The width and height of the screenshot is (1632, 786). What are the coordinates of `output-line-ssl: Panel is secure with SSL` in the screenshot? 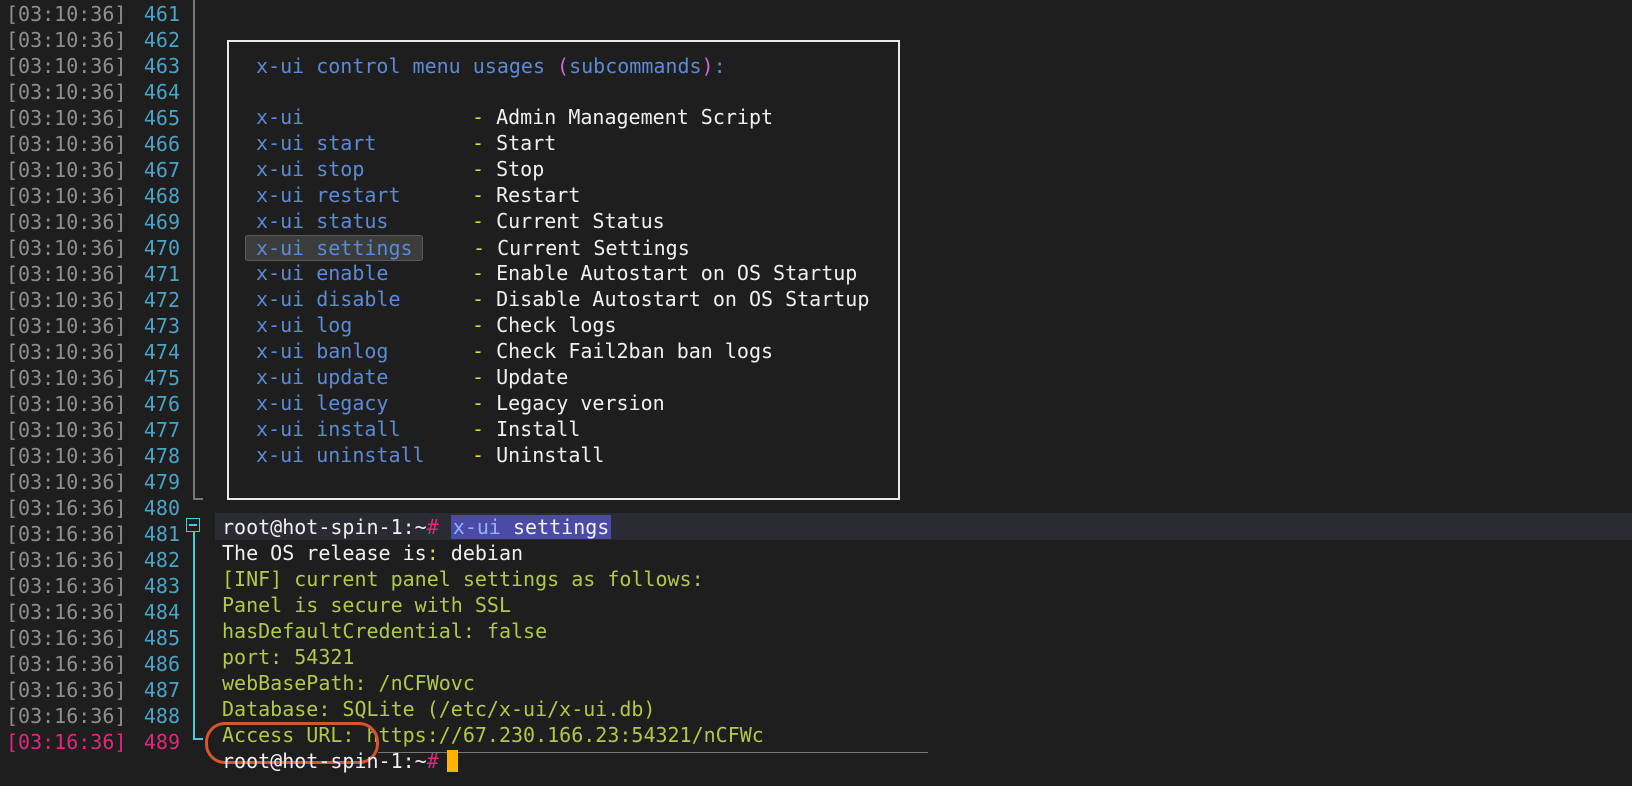 It's located at (366, 605).